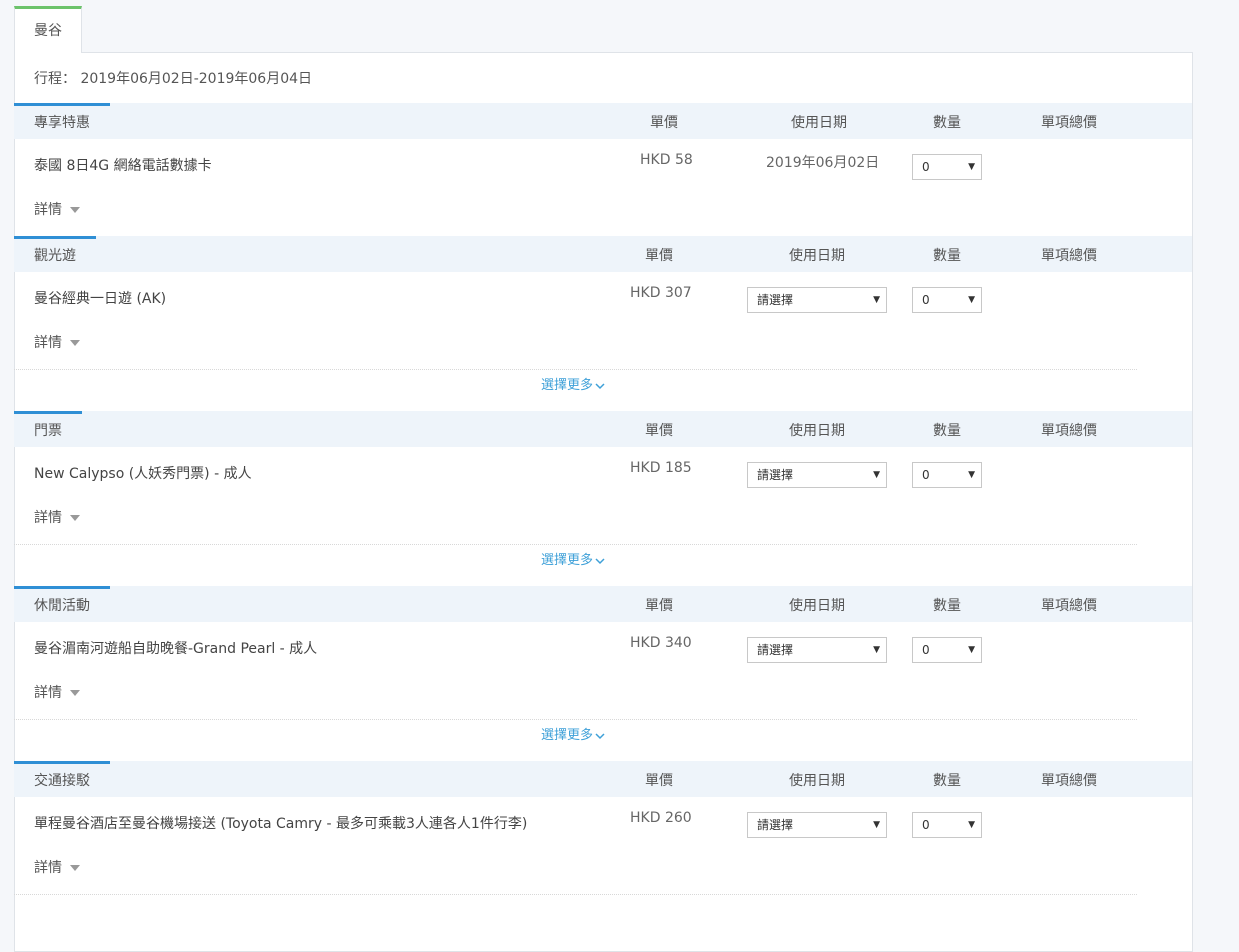  I want to click on section-title: 休閒活動, so click(62, 606).